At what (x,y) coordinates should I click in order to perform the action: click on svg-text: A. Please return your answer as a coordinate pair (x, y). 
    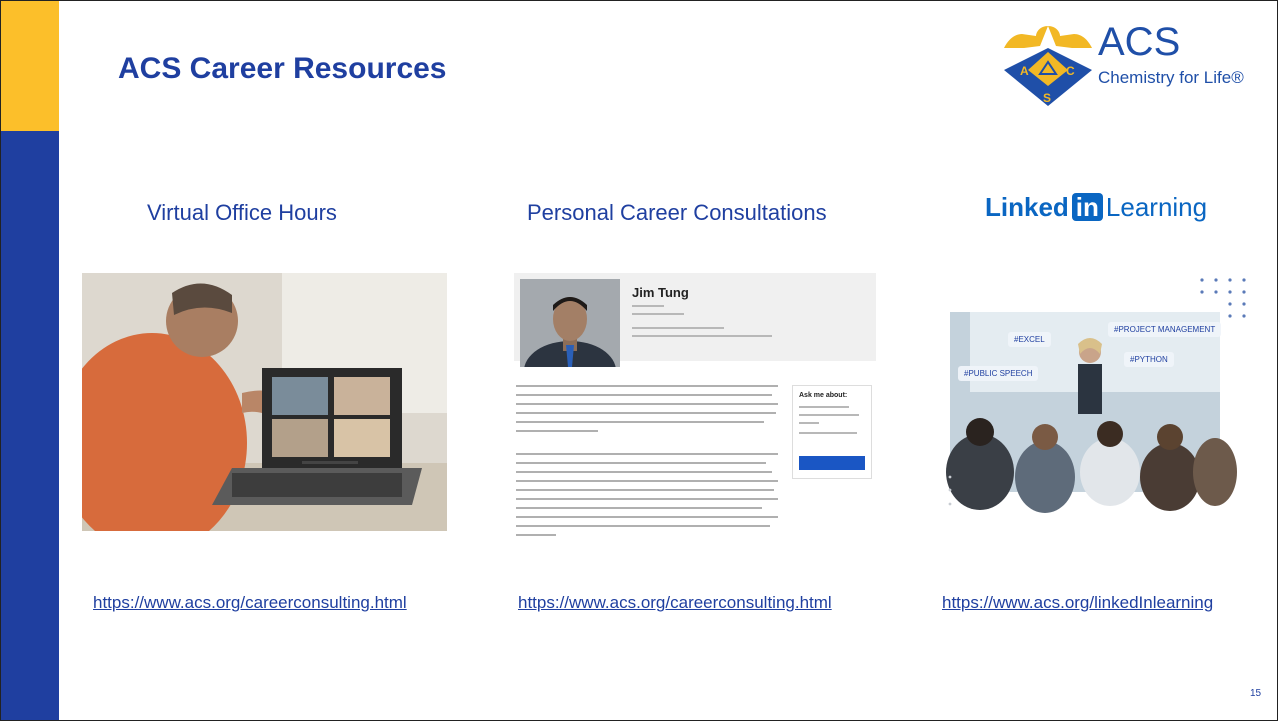
    Looking at the image, I should click on (1024, 71).